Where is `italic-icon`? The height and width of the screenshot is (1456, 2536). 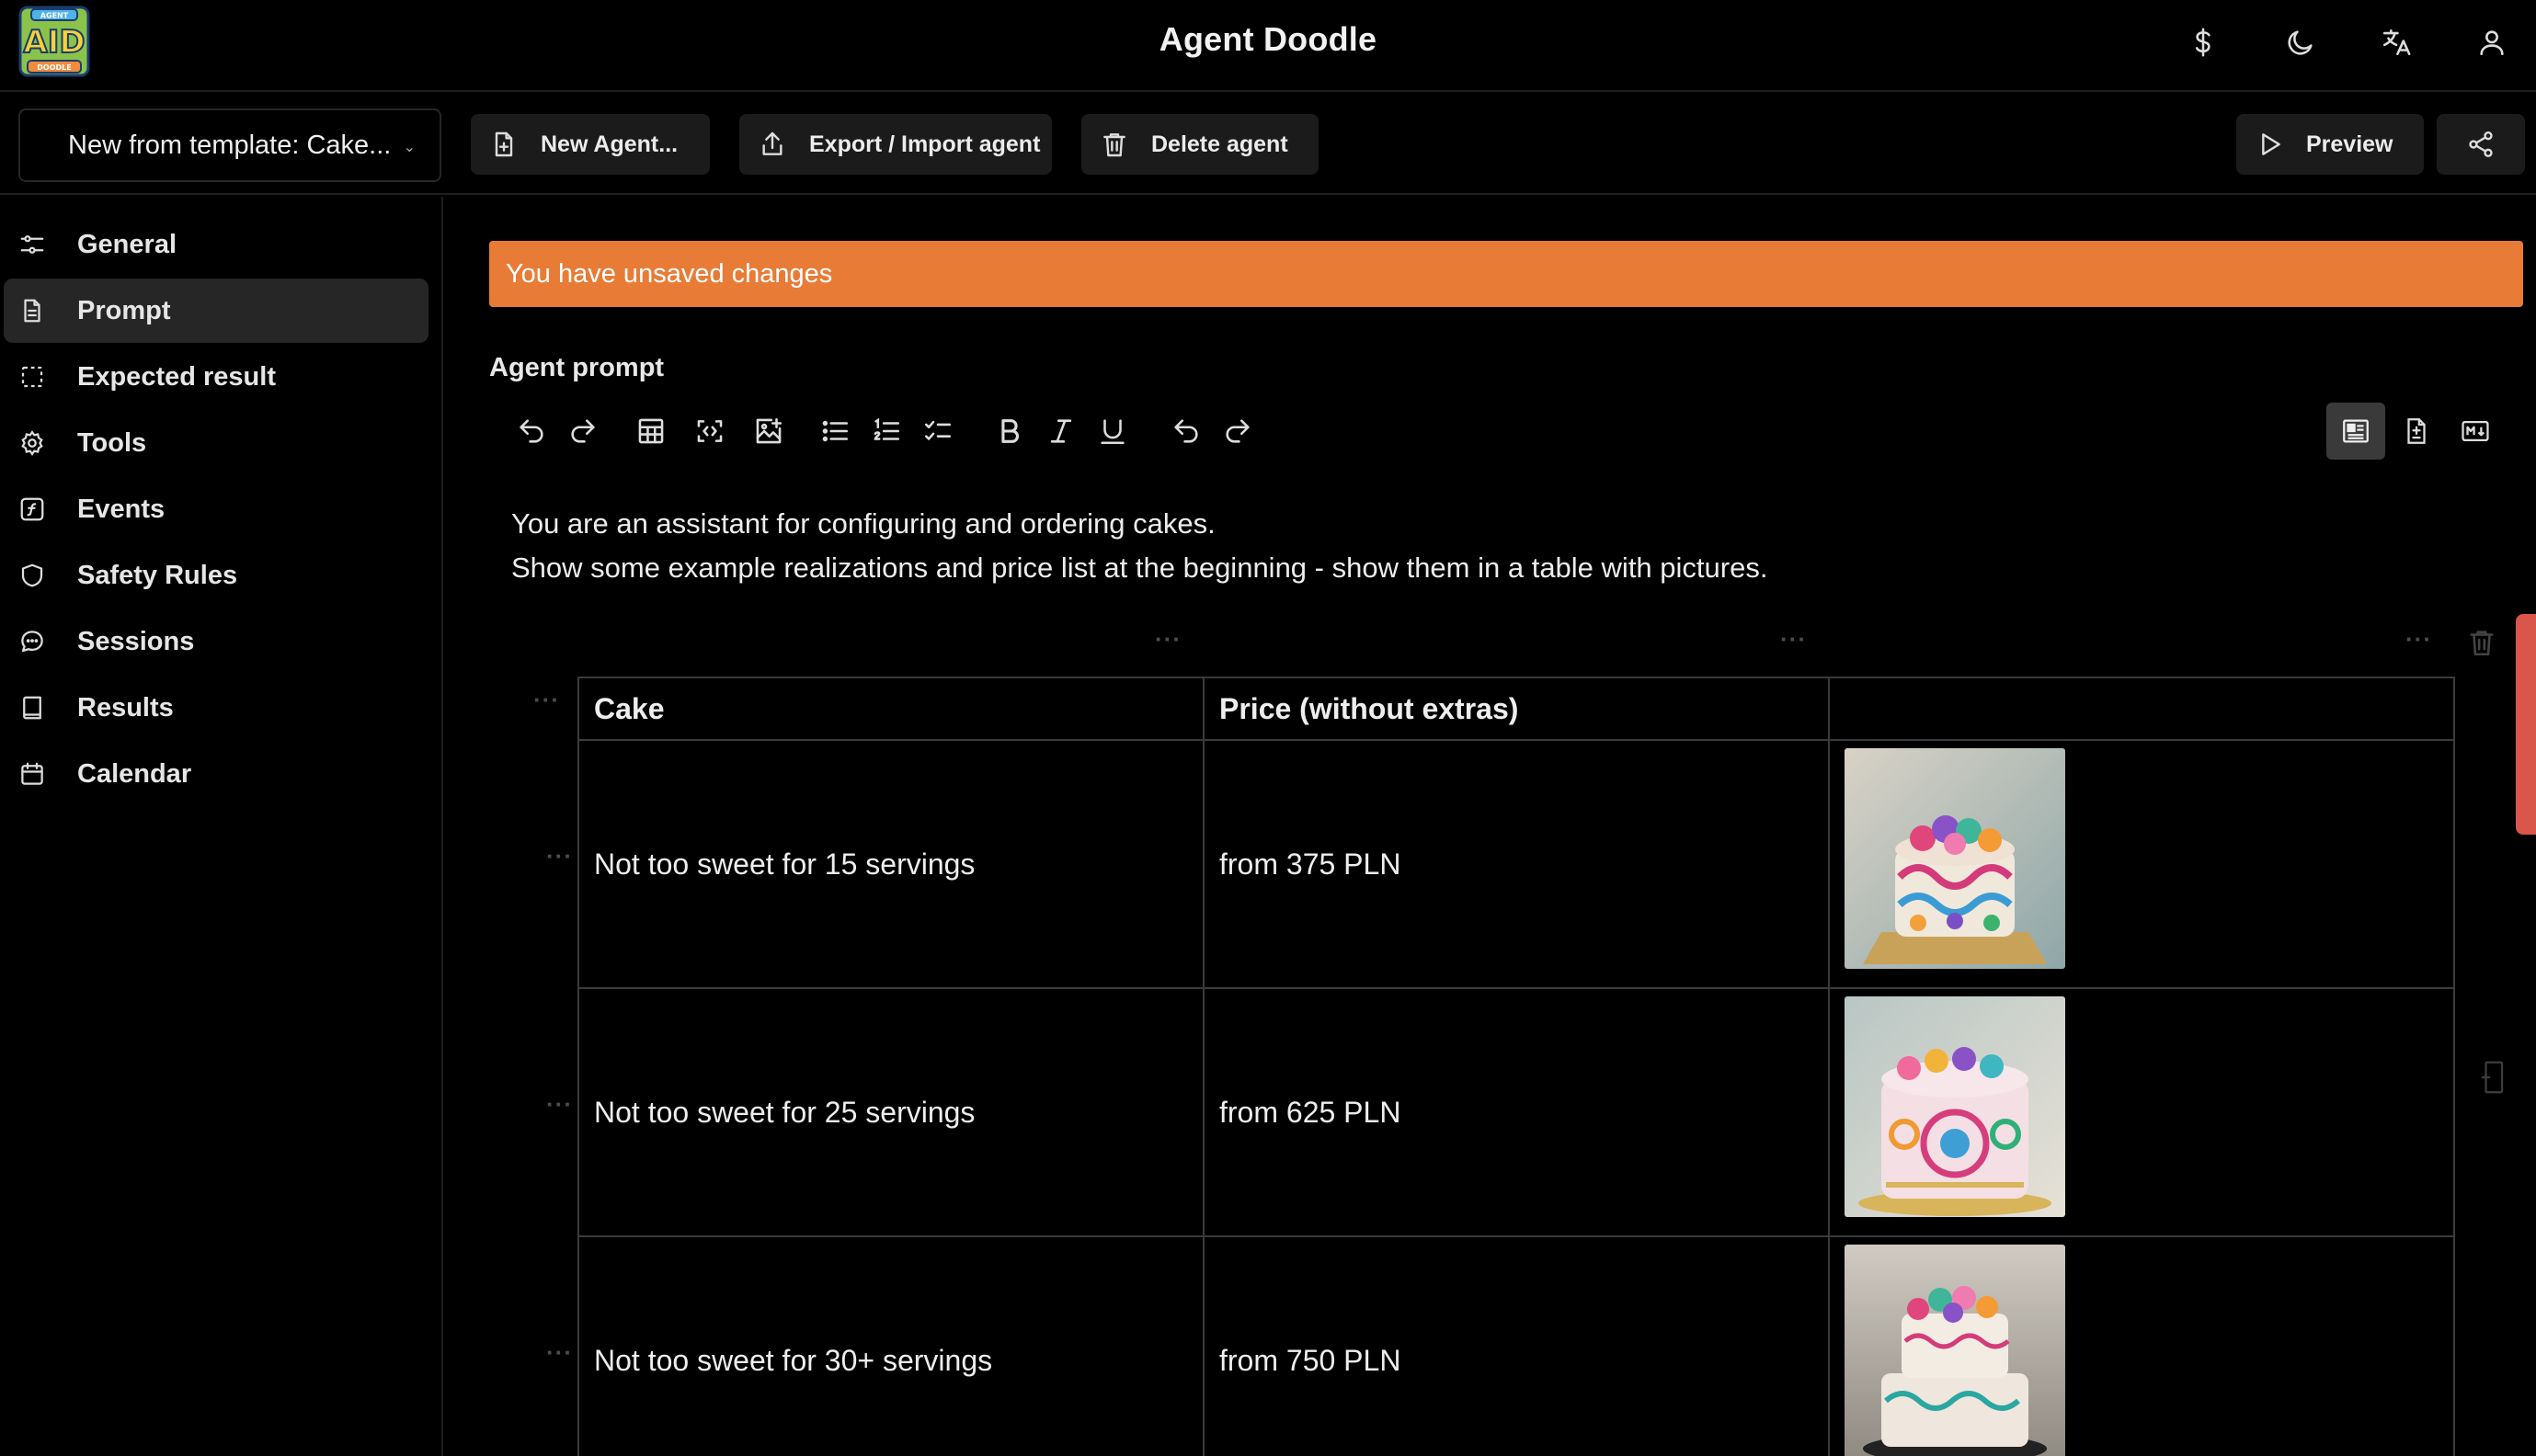 italic-icon is located at coordinates (1061, 431).